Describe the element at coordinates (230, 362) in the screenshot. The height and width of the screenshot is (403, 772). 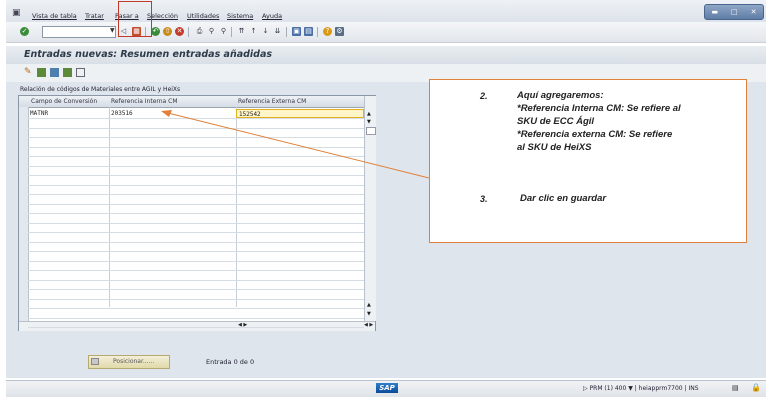
I see `entry-count: Entrada 0 de 0` at that location.